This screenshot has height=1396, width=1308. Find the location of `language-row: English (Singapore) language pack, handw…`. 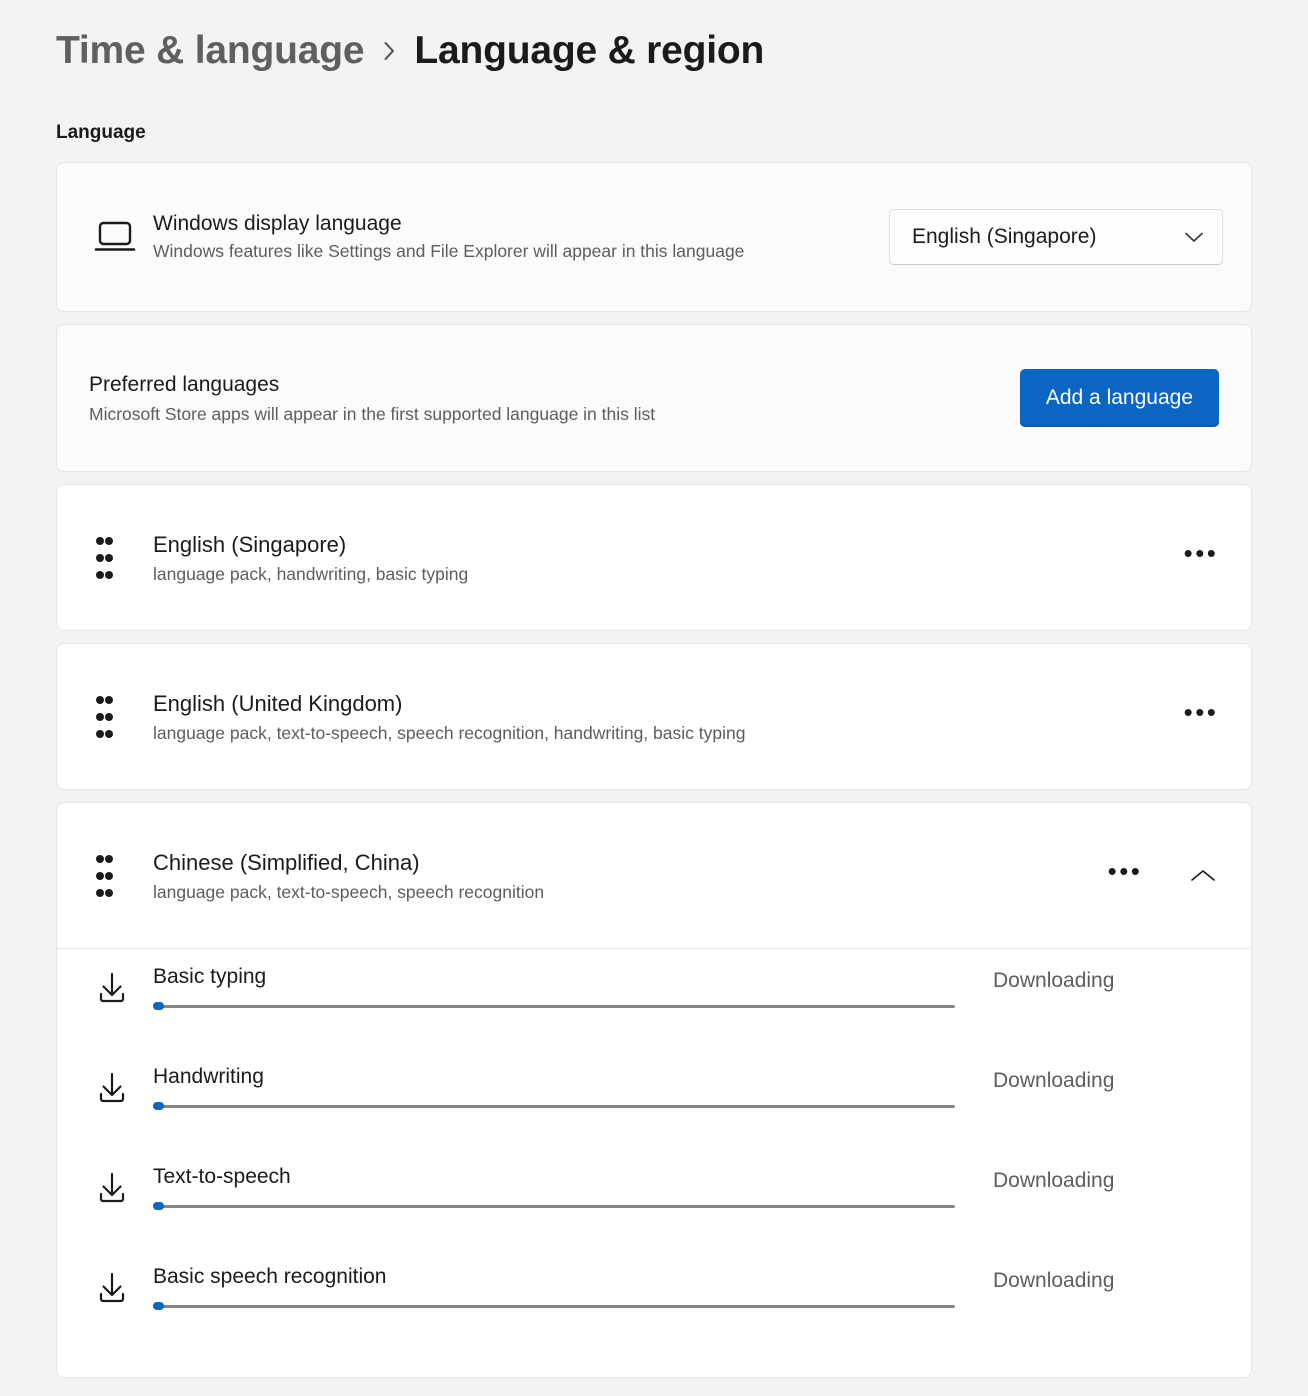

language-row: English (Singapore) language pack, handw… is located at coordinates (654, 557).